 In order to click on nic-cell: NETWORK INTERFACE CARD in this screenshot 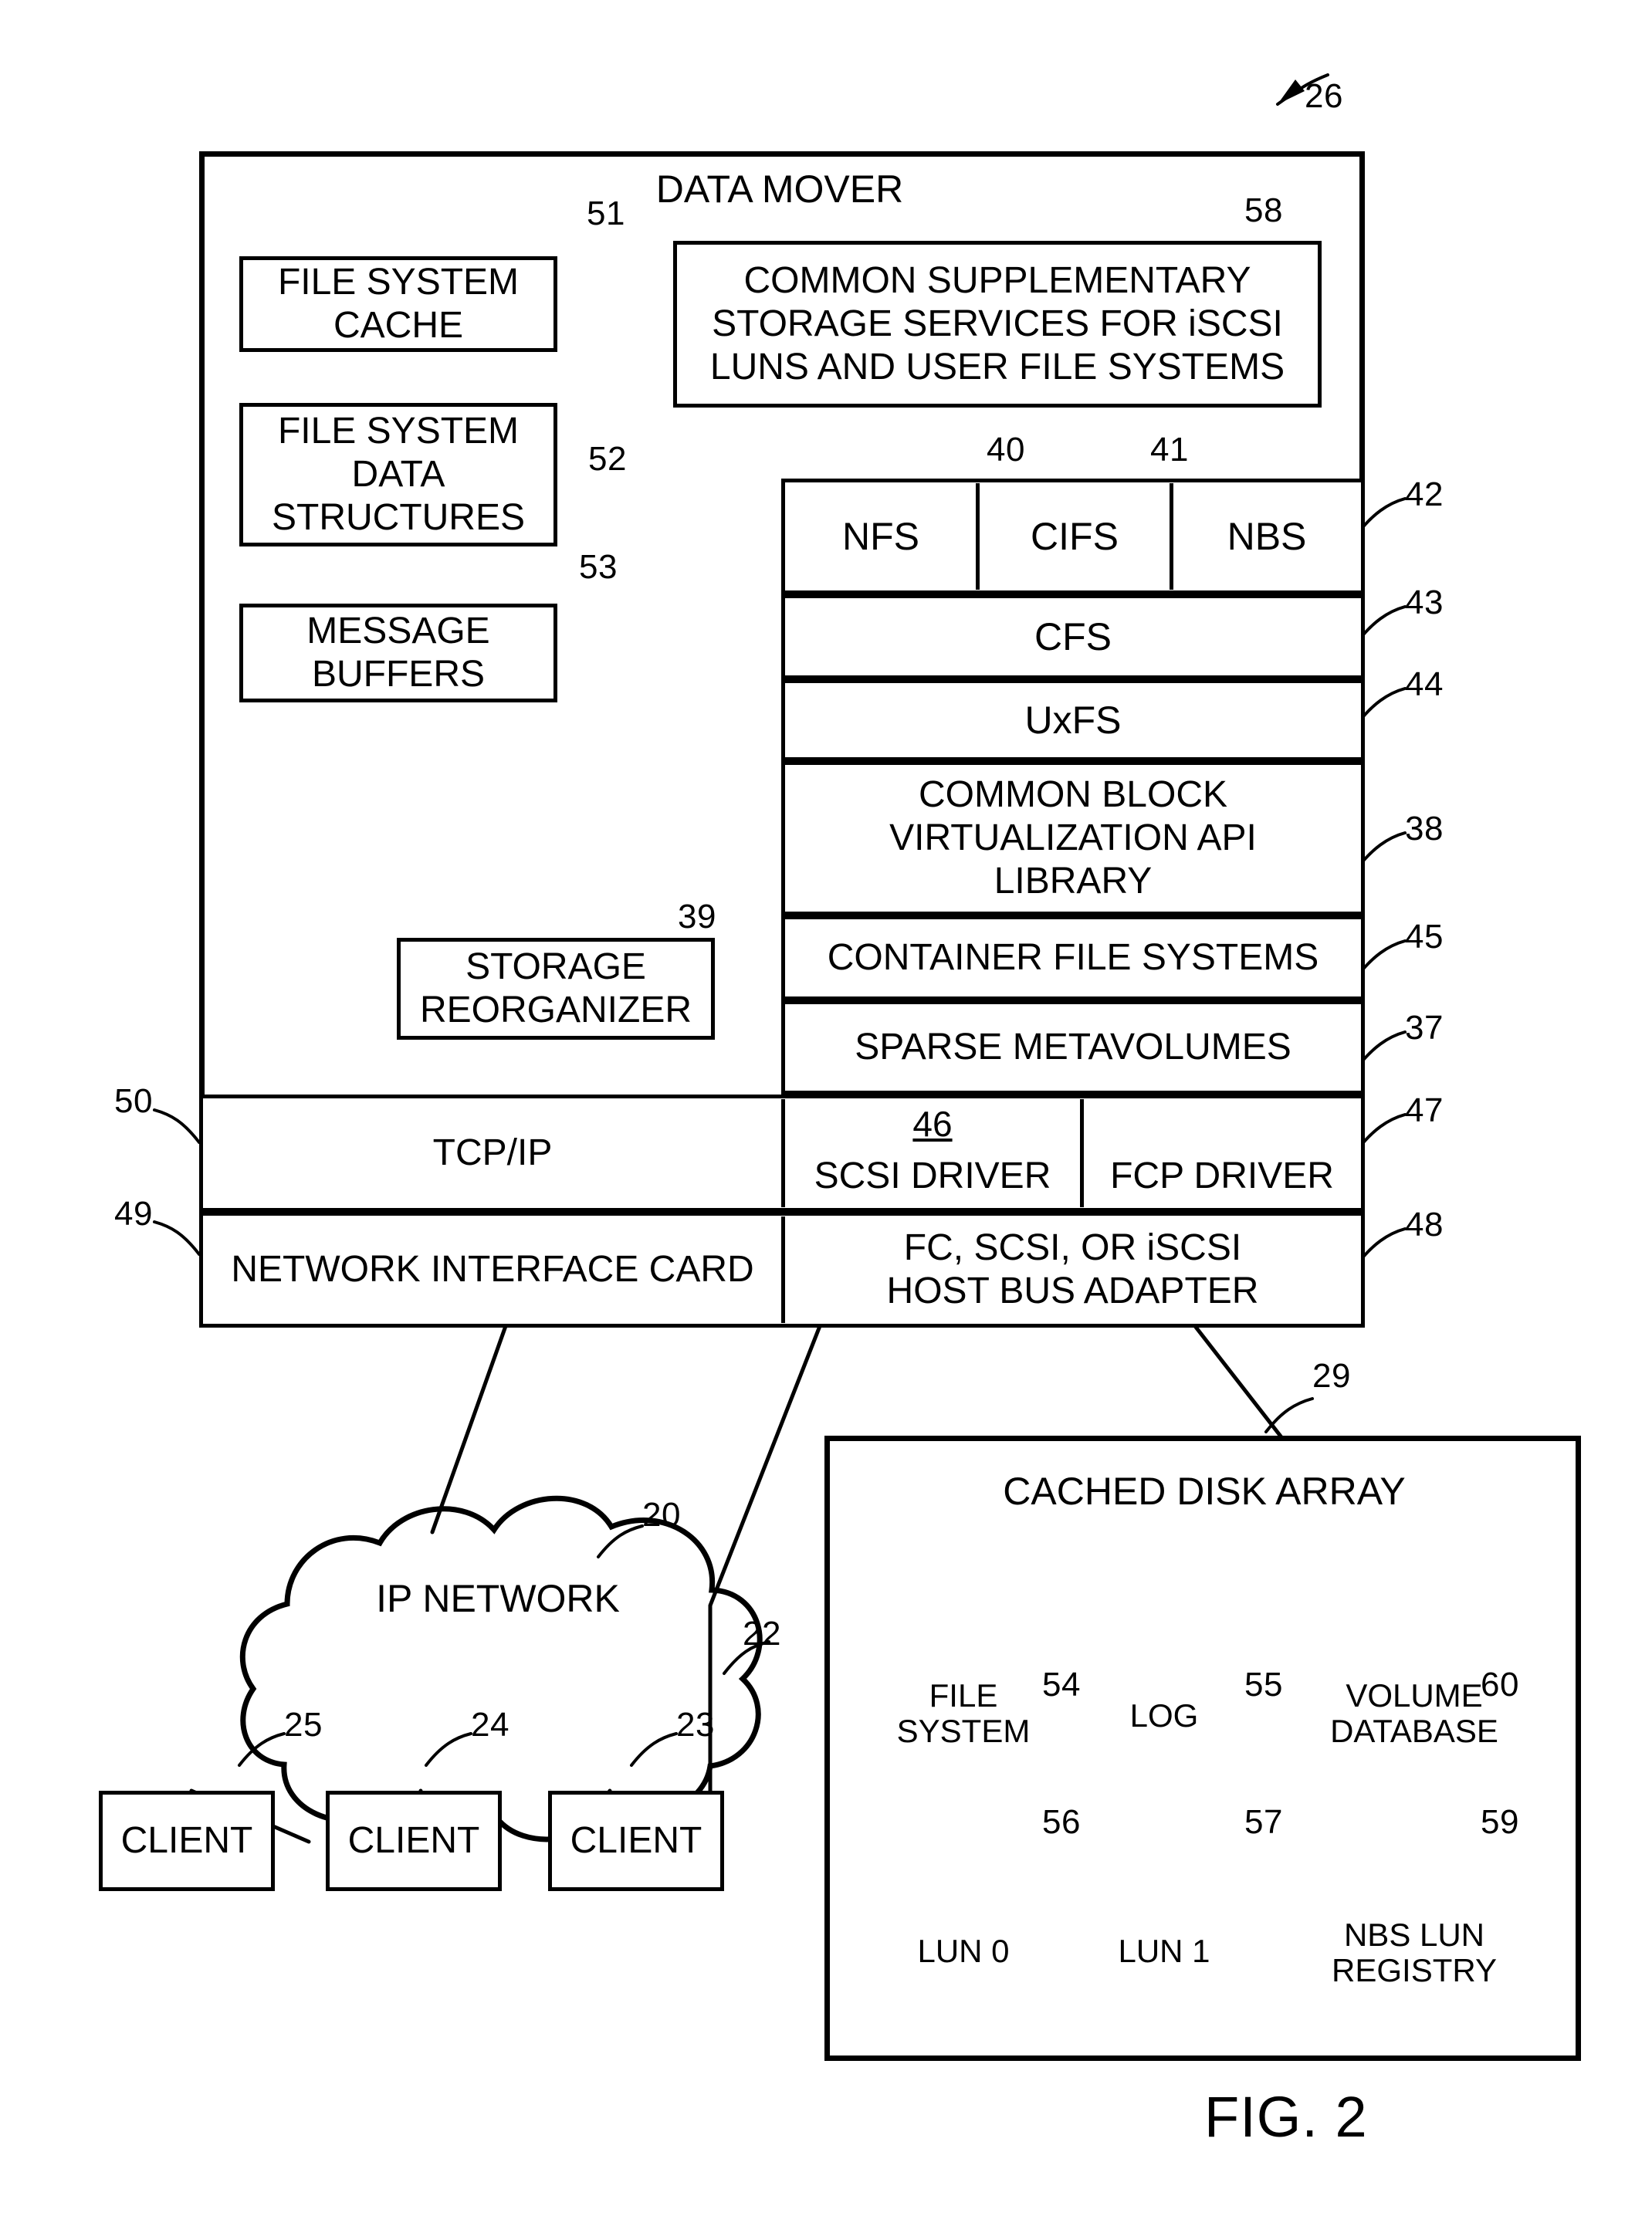, I will do `click(492, 1270)`.